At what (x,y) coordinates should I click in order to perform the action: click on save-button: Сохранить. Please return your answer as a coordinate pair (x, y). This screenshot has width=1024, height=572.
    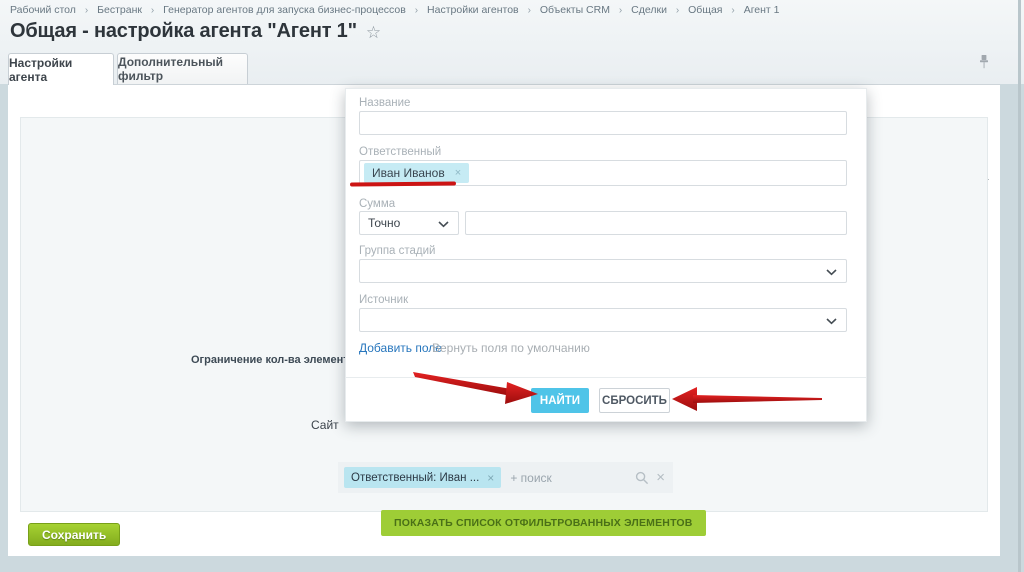
    Looking at the image, I should click on (74, 534).